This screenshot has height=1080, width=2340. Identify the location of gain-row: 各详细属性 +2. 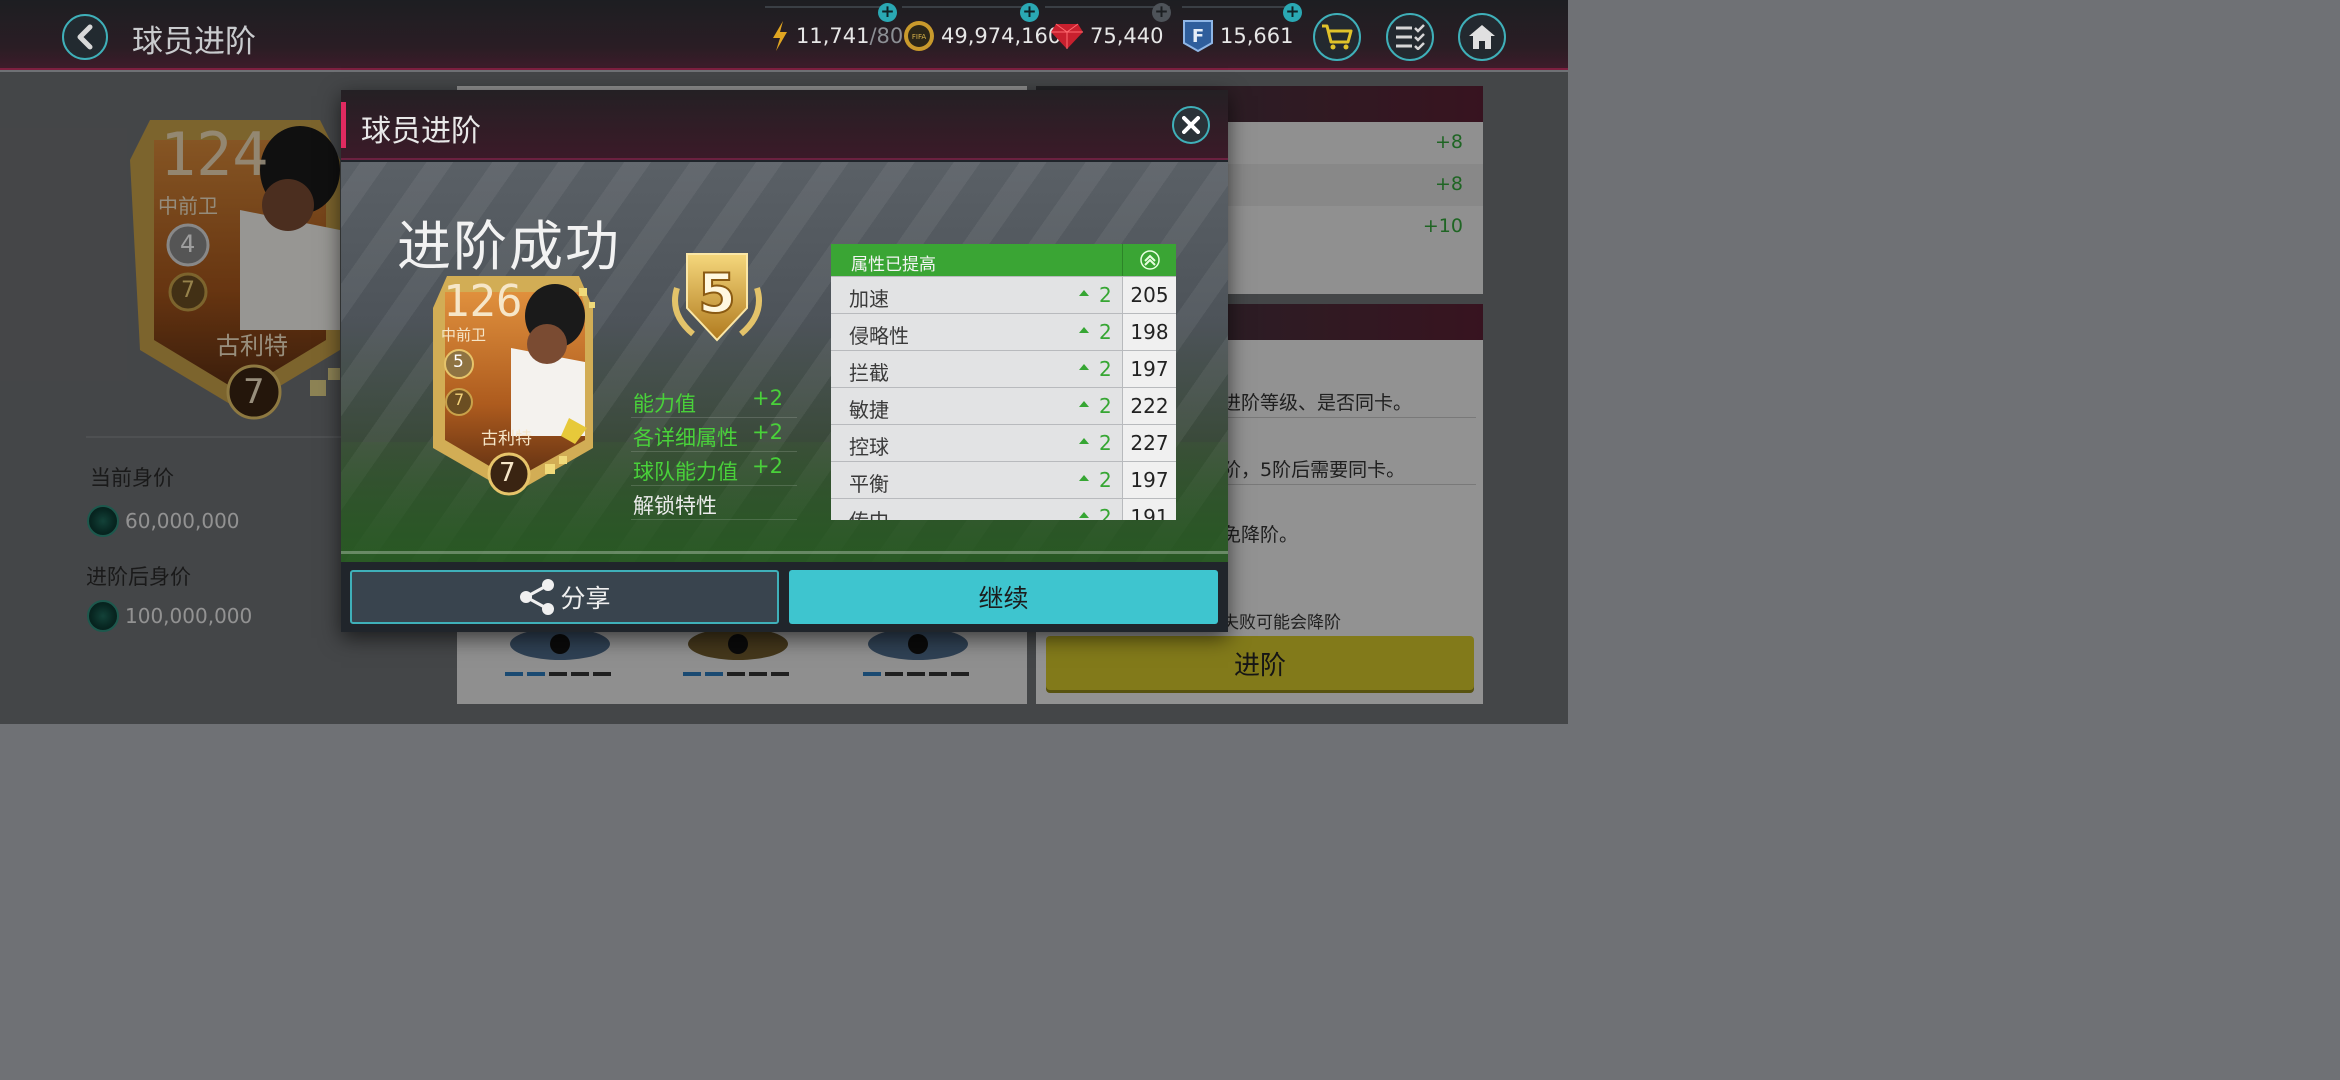
(714, 435).